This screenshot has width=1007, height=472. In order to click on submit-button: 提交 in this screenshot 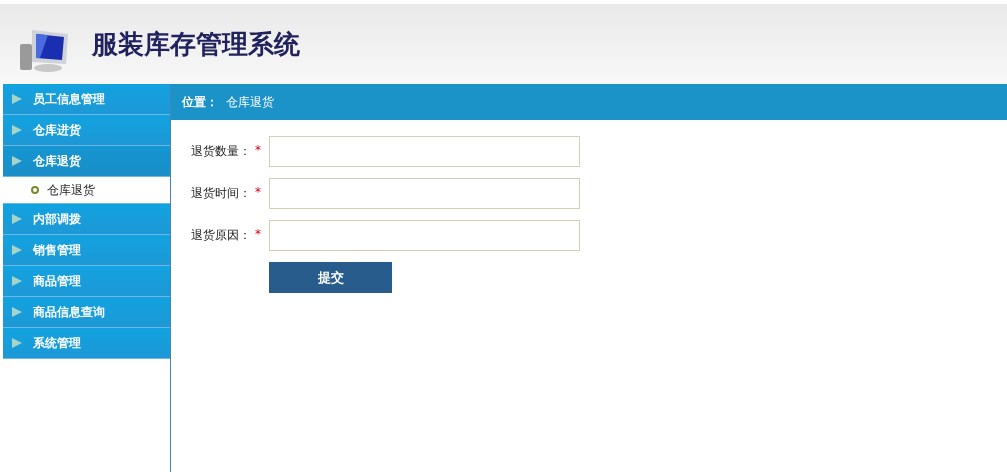, I will do `click(330, 277)`.